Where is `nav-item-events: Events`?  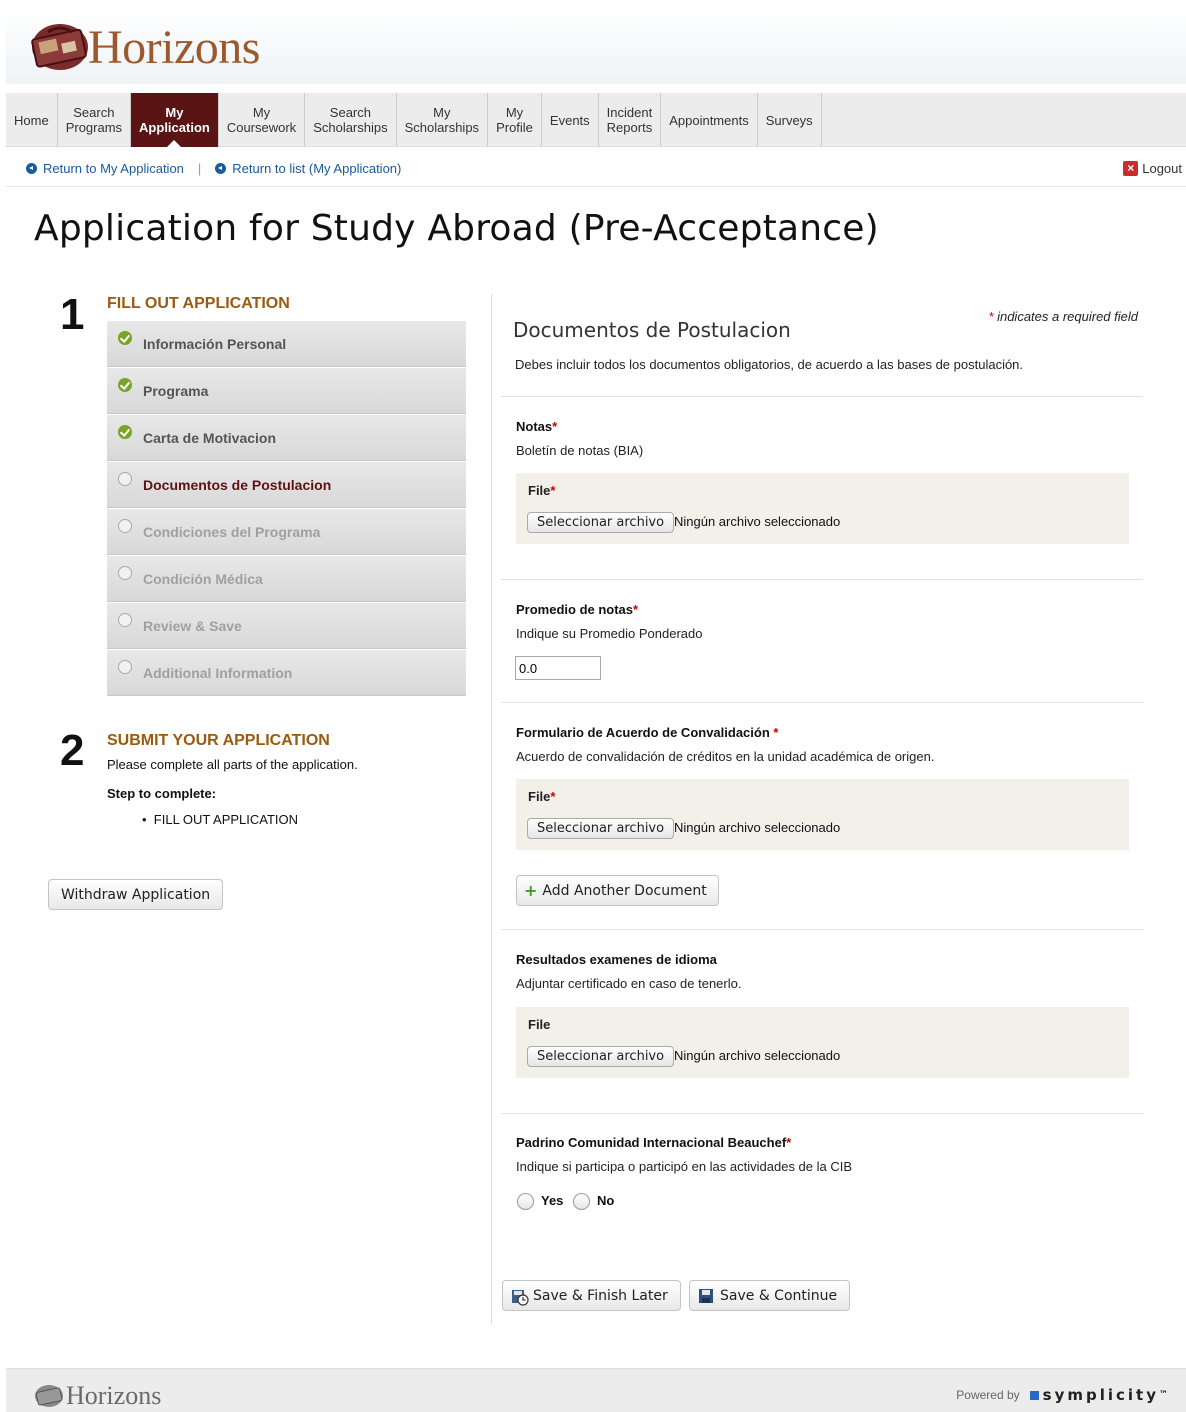
nav-item-events: Events is located at coordinates (570, 120).